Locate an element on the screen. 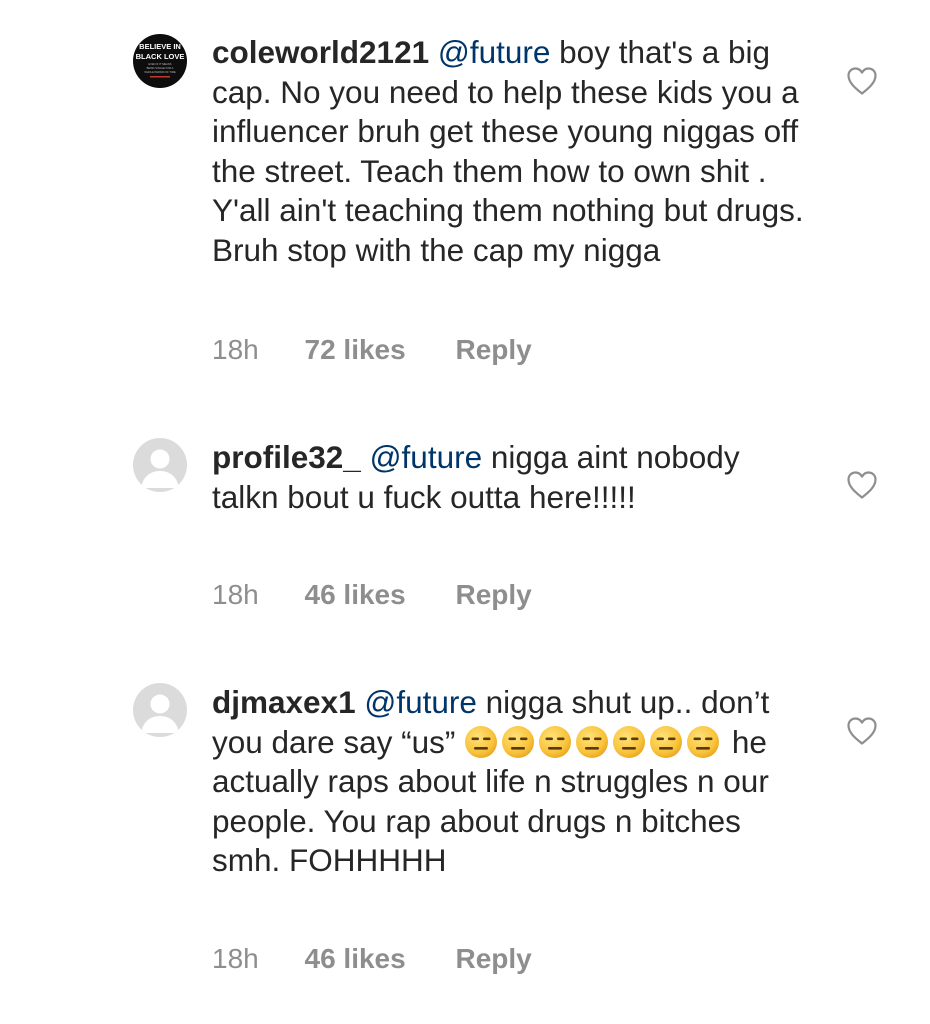 The width and height of the screenshot is (930, 1024). comment-username: coleworld2121 is located at coordinates (320, 52).